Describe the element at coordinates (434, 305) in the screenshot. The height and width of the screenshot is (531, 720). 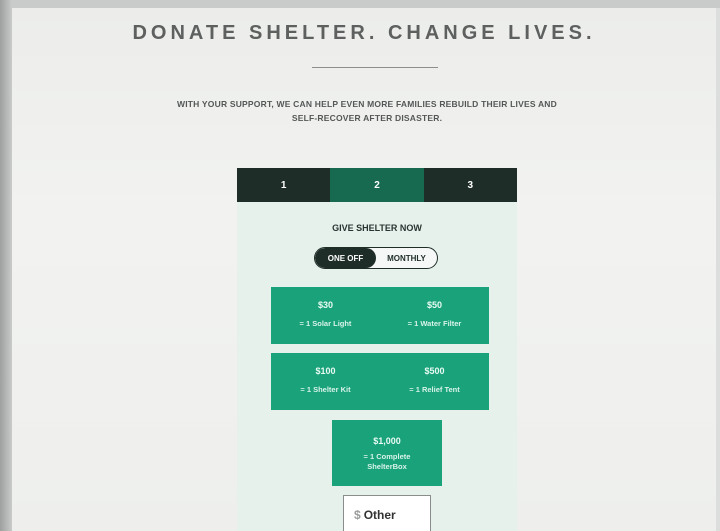
I see `amount-value: $50` at that location.